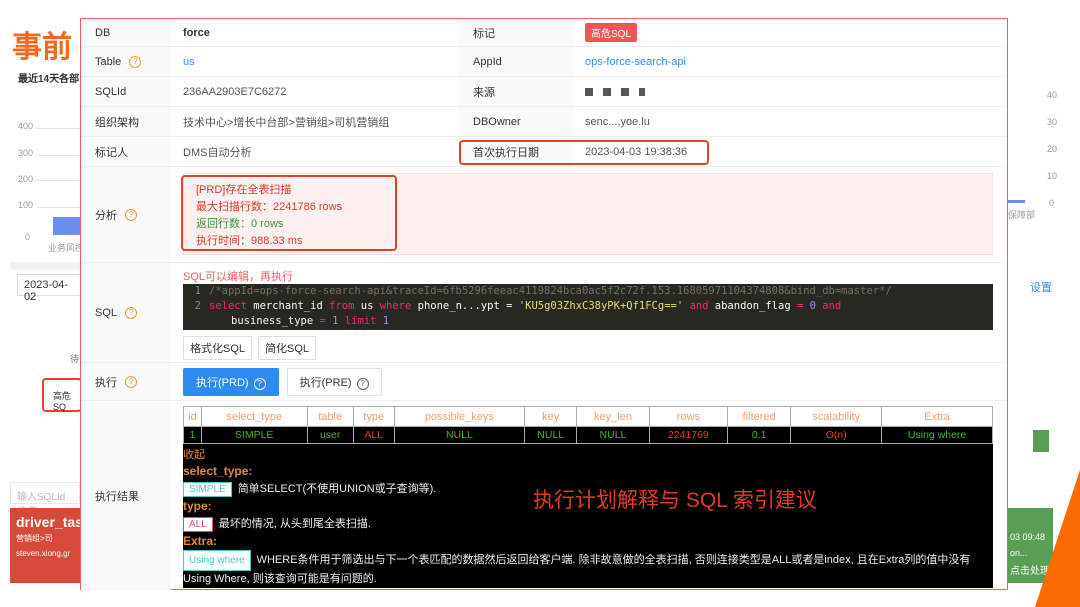 This screenshot has width=1080, height=607. I want to click on table-cell: O(n), so click(836, 435).